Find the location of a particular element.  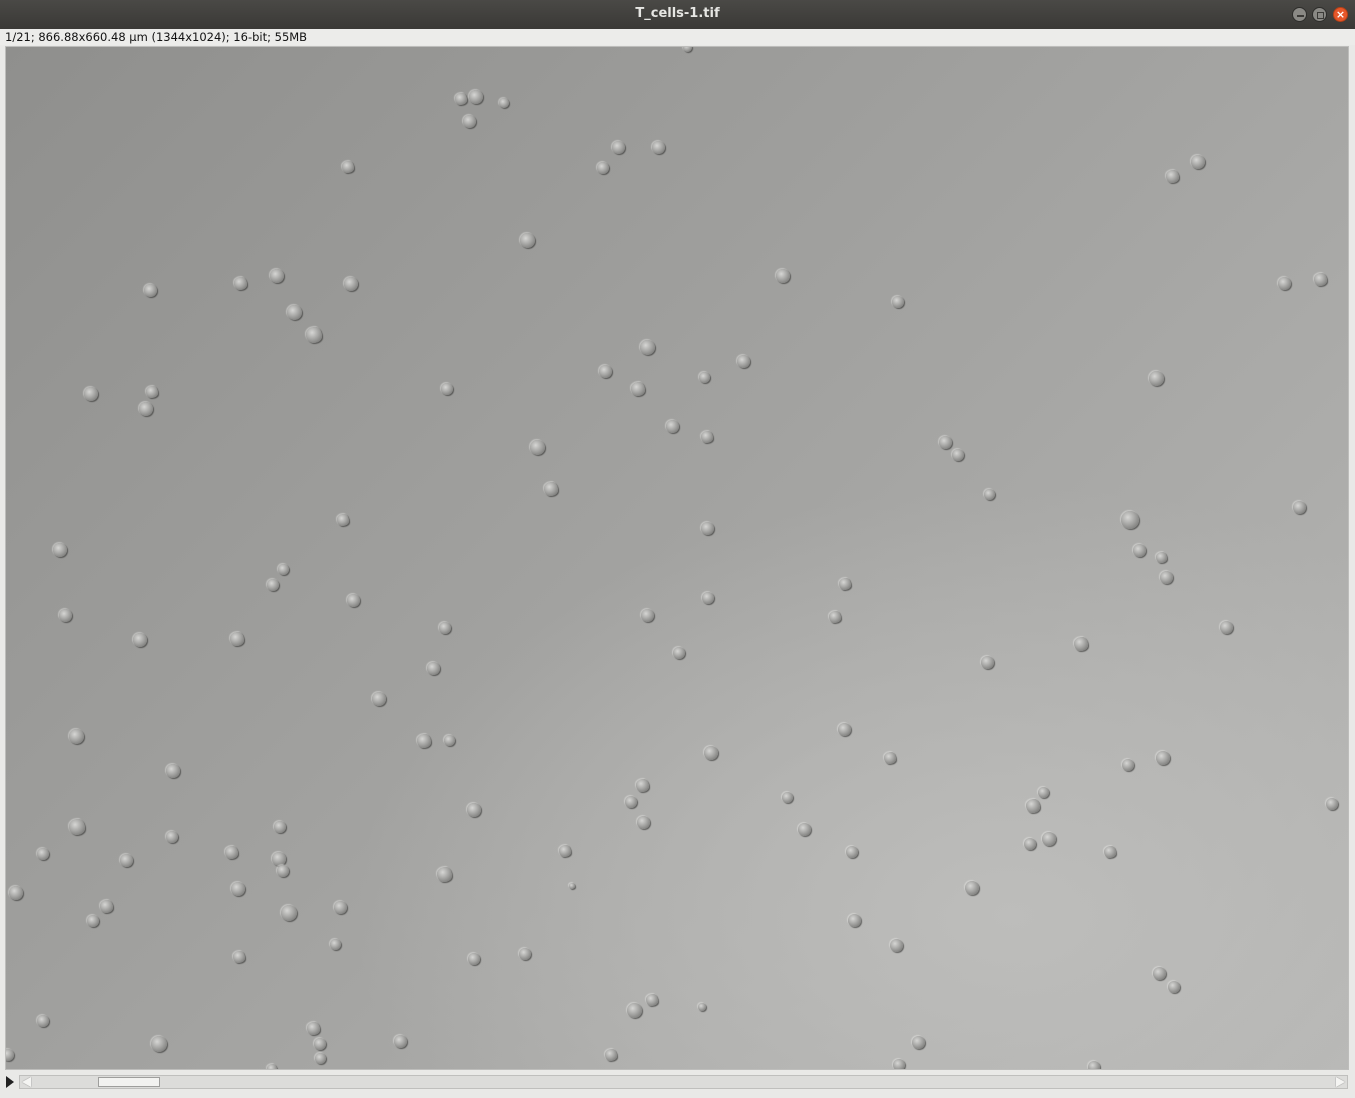

scroll-left-arrow-icon is located at coordinates (26, 1082).